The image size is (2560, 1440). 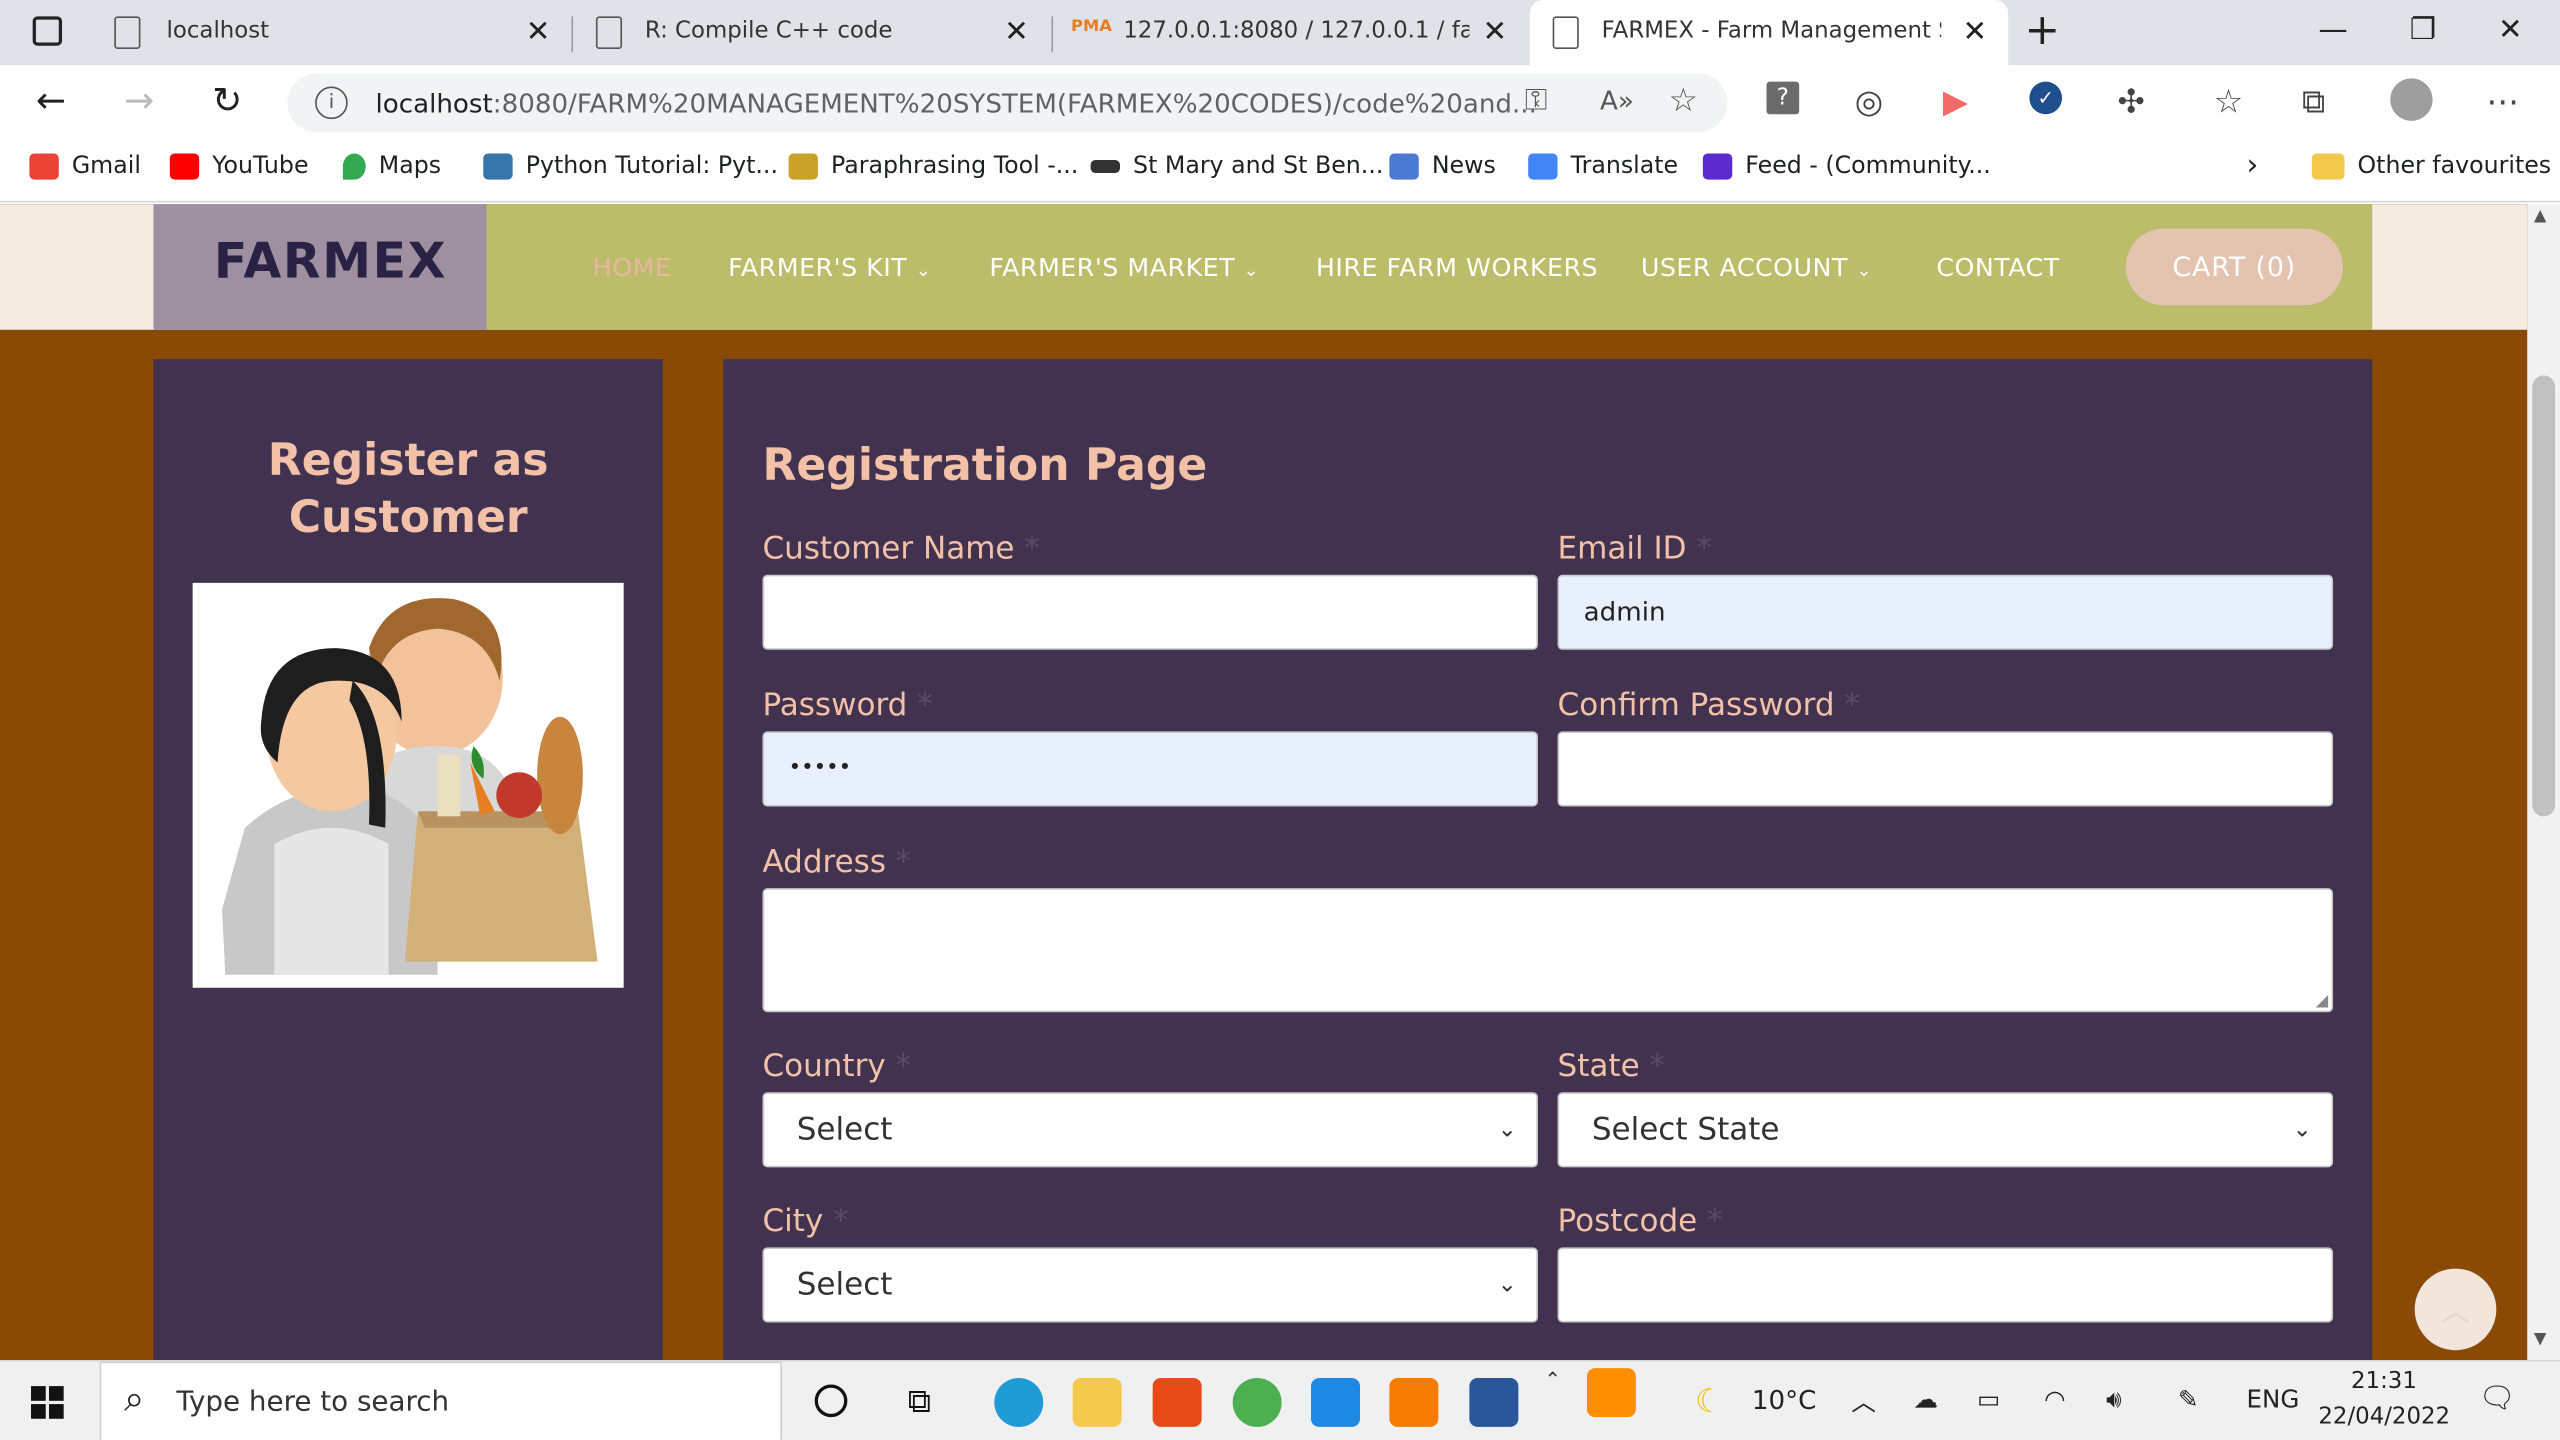 I want to click on vscode-icon, so click(x=1335, y=1402).